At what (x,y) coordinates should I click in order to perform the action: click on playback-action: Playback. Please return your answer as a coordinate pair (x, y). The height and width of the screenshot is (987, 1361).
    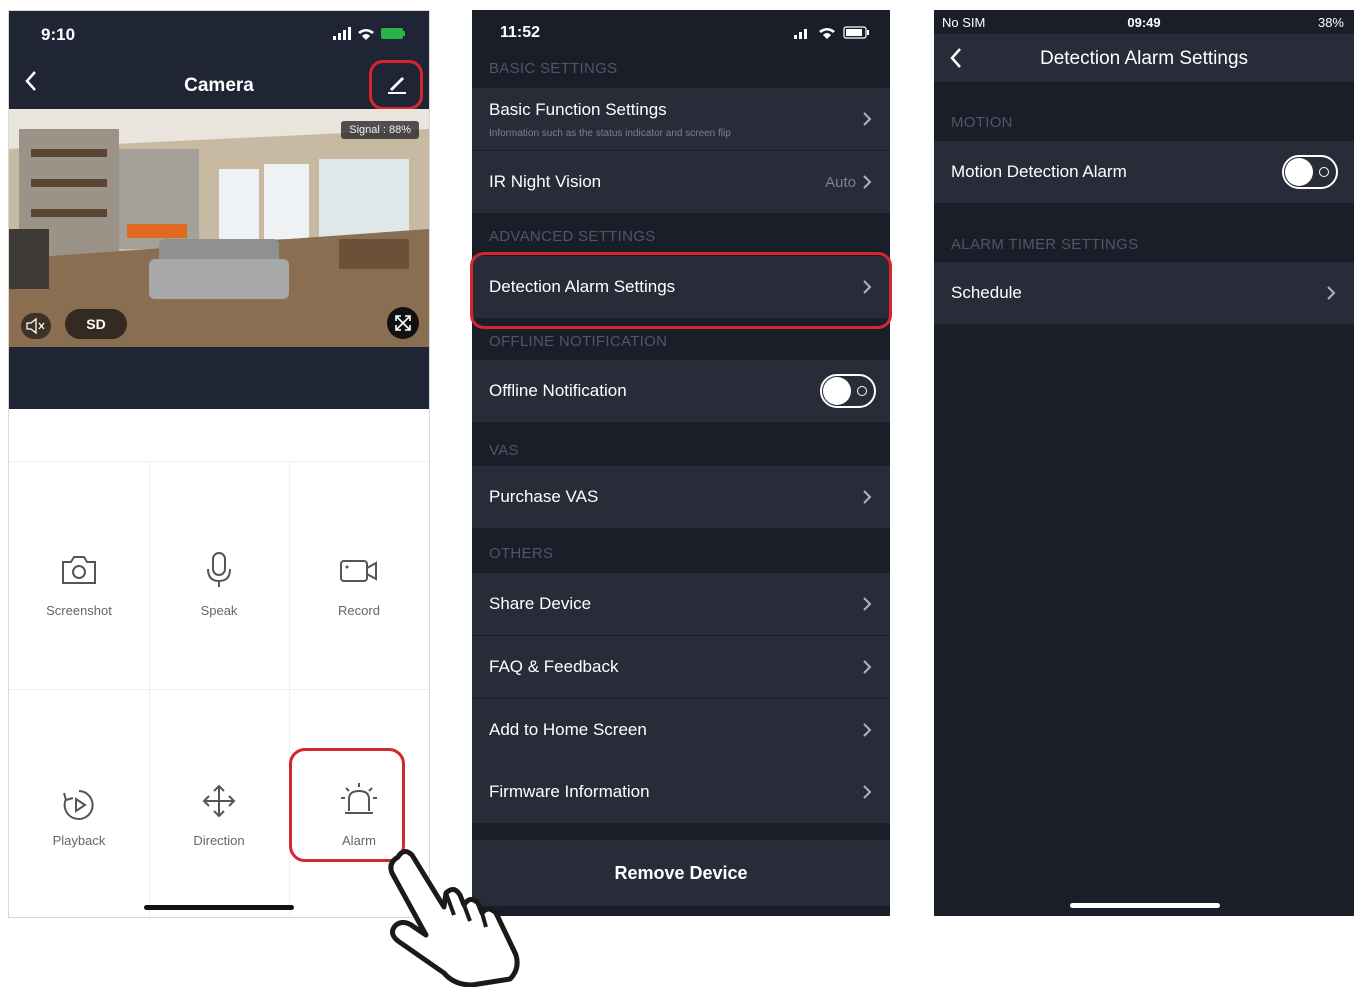
    Looking at the image, I should click on (79, 803).